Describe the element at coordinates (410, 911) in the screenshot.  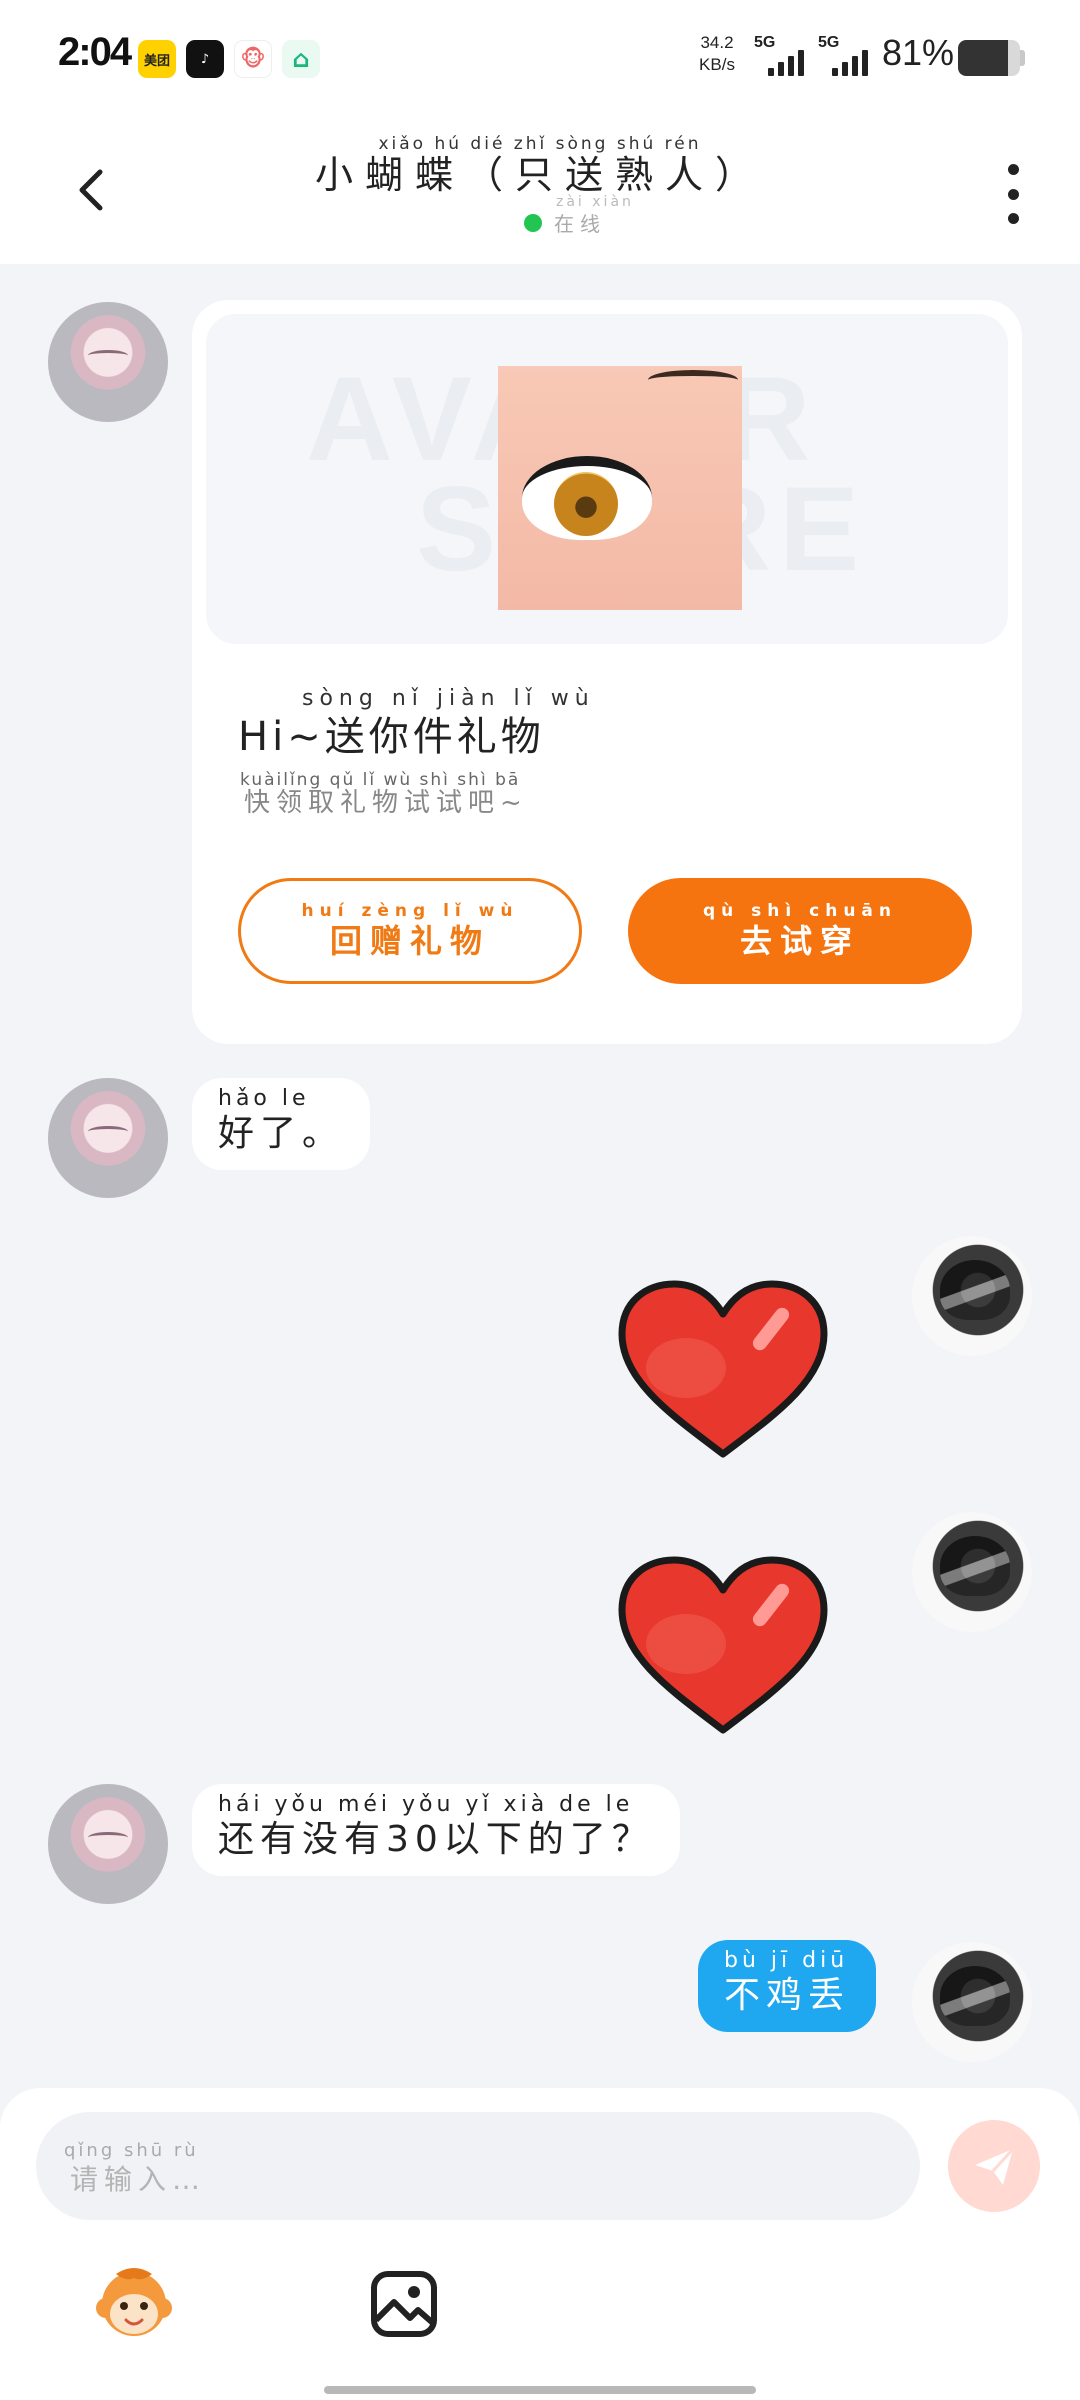
I see `return-gift-pinyin: huí zèng lǐ wù` at that location.